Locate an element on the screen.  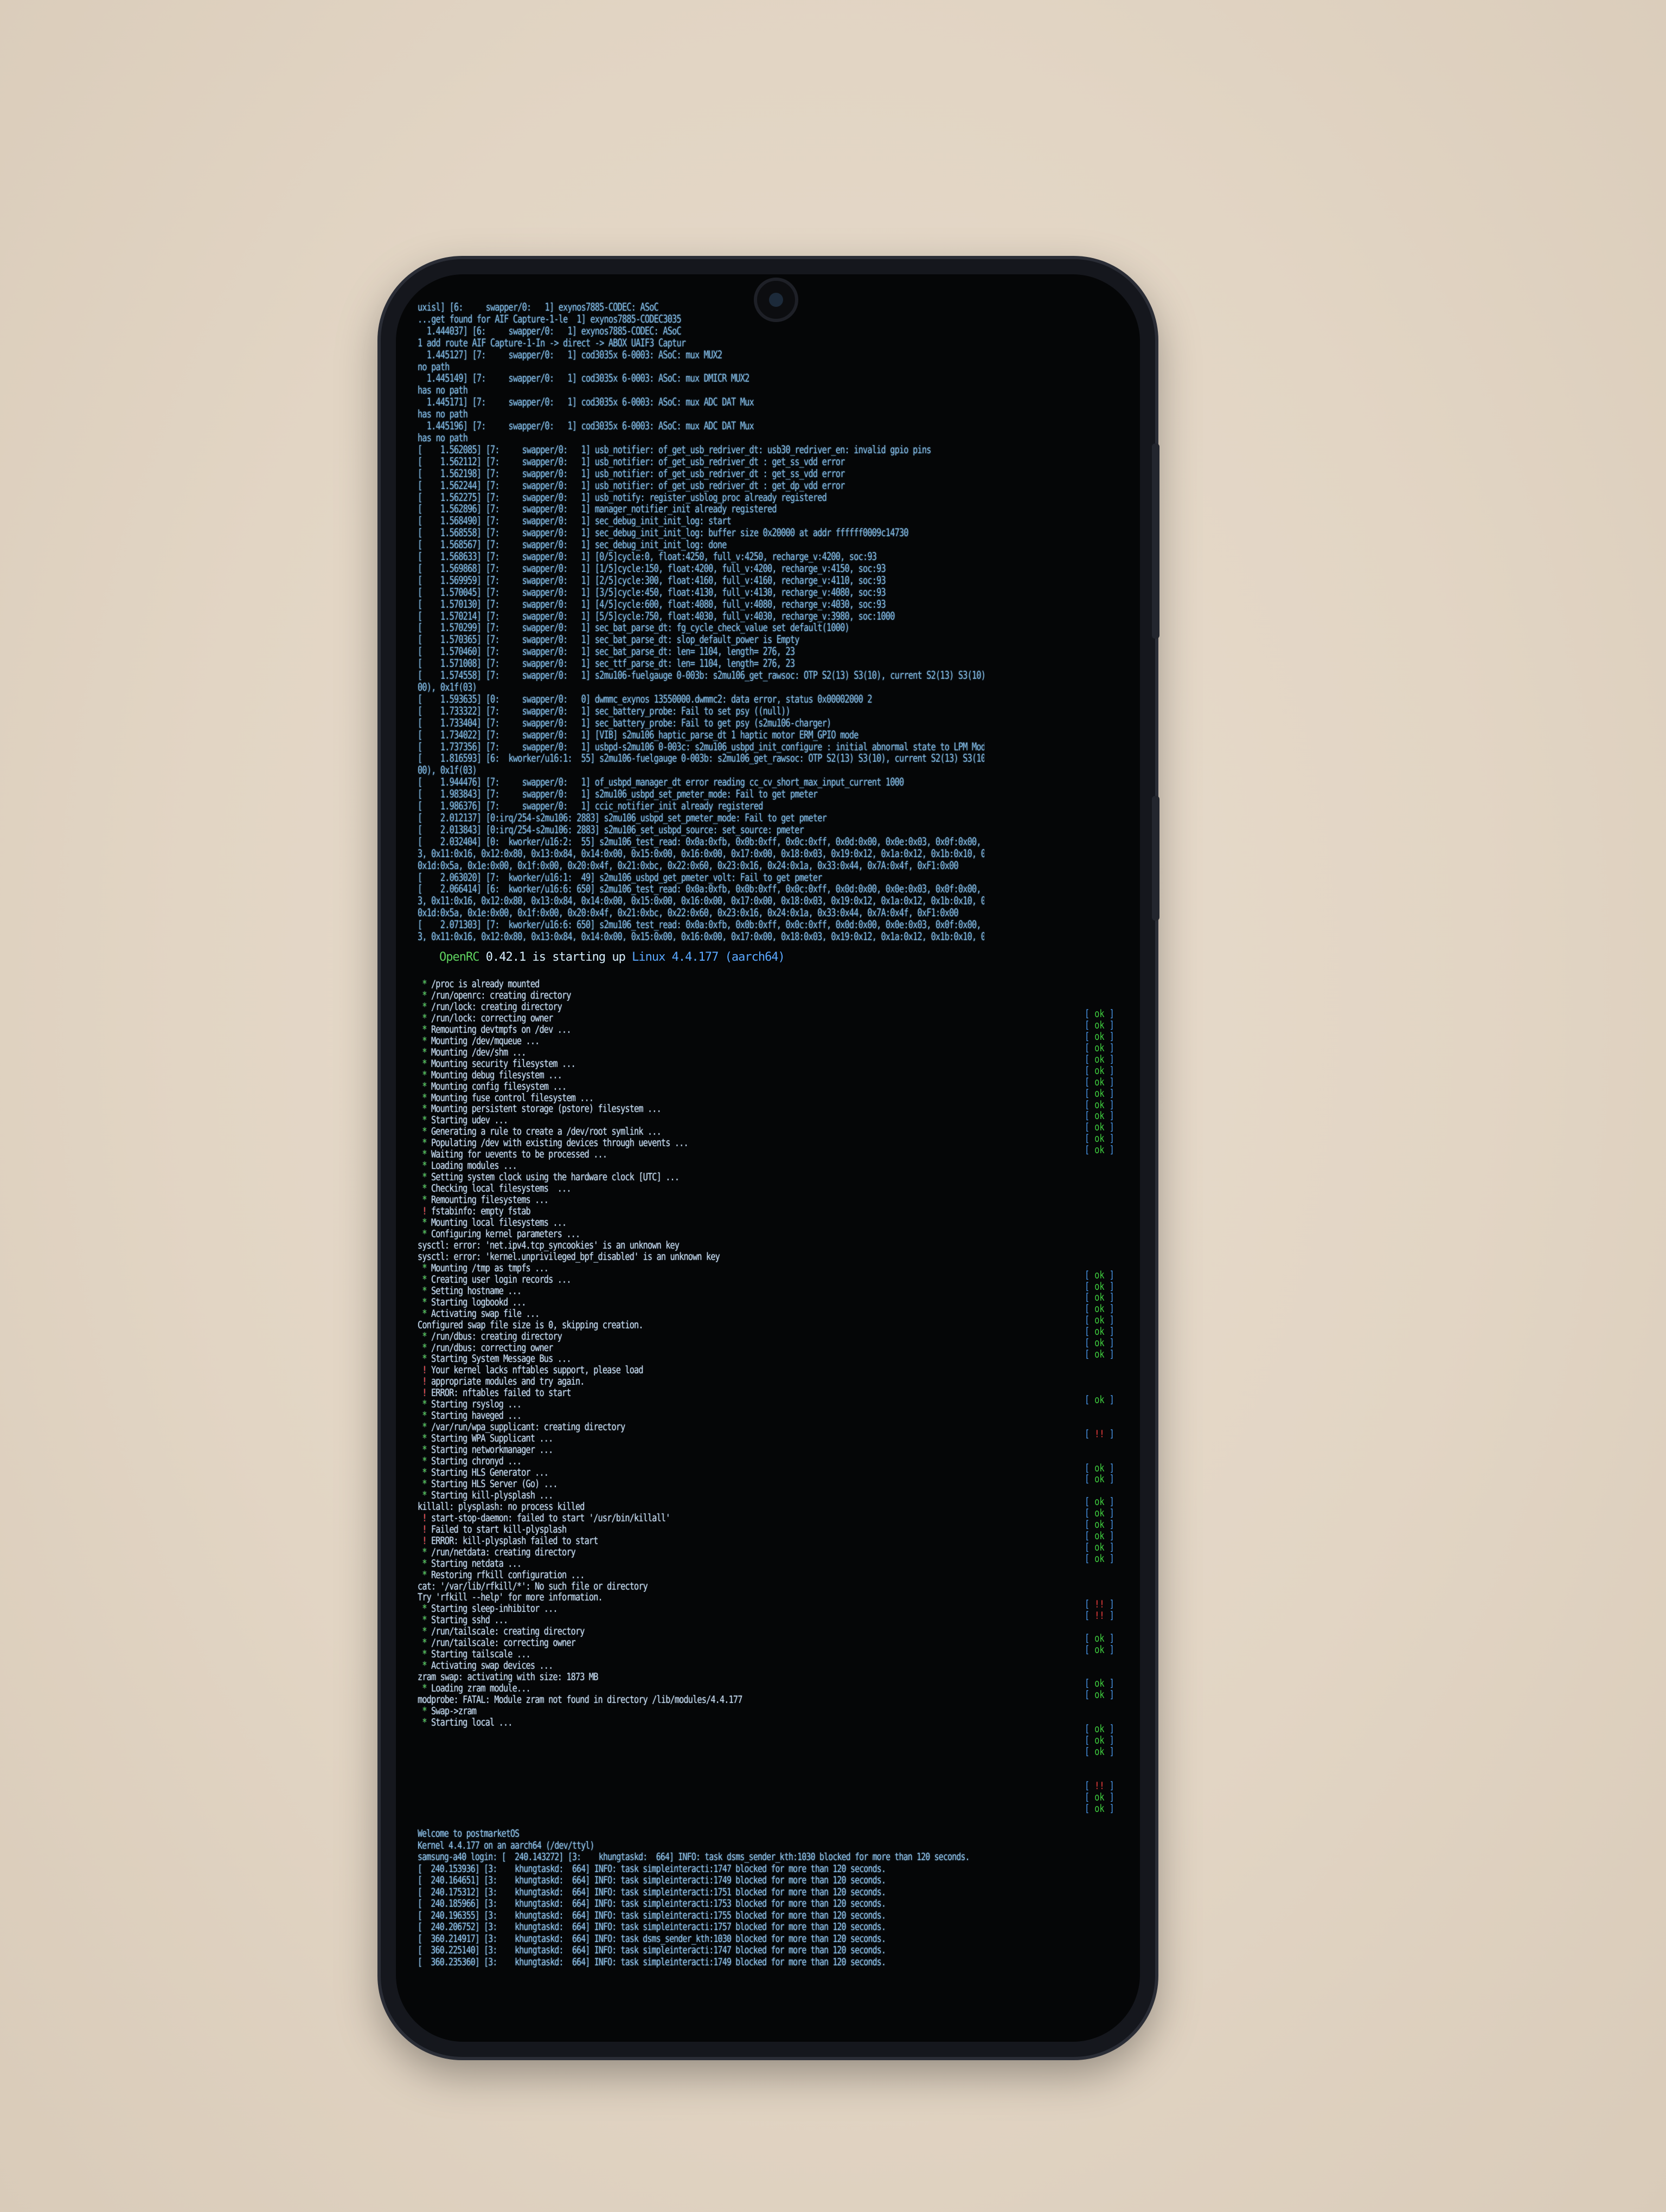
kernel-log-line: 00), 0x1f(03) is located at coordinates (447, 770).